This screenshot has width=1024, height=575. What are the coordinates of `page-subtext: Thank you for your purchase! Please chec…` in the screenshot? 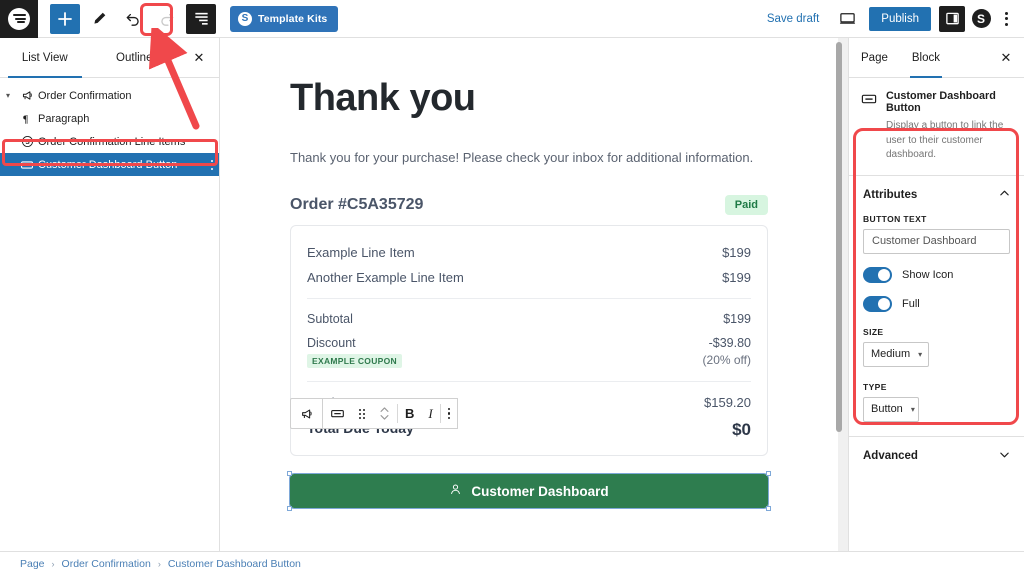 It's located at (529, 158).